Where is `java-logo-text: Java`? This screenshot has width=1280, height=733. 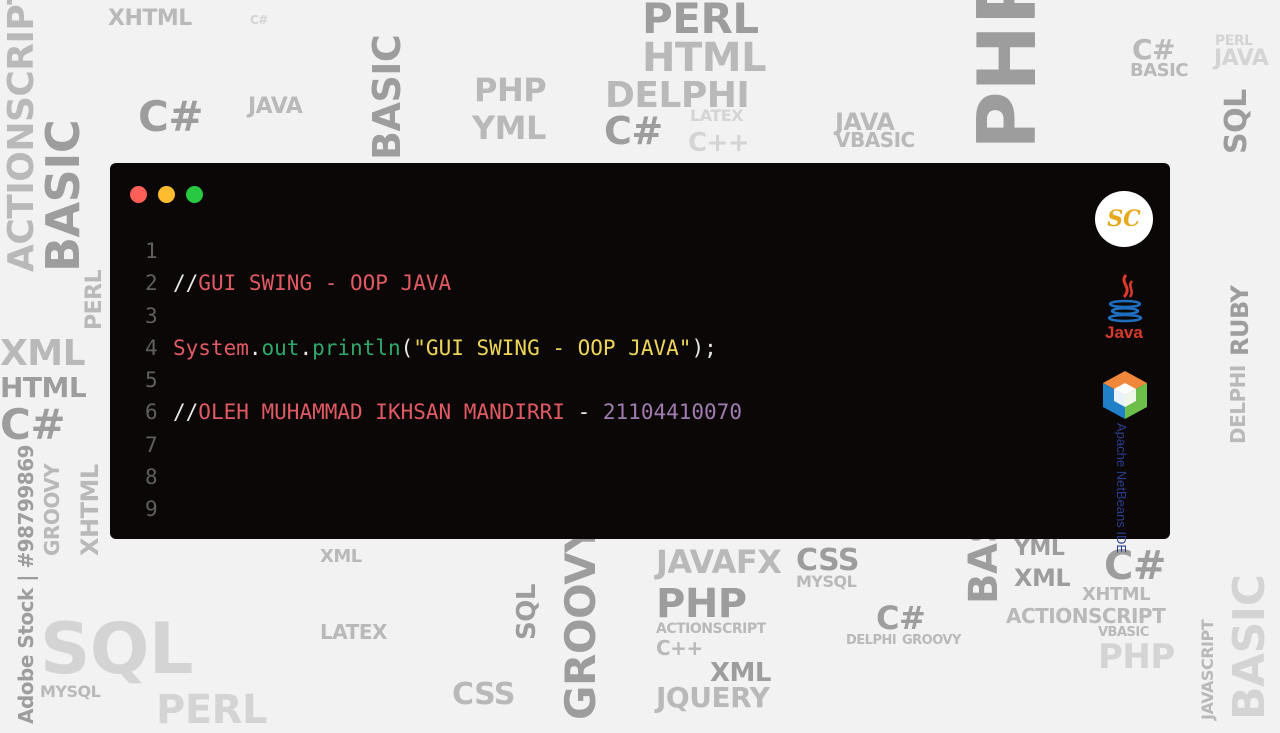
java-logo-text: Java is located at coordinates (1124, 332).